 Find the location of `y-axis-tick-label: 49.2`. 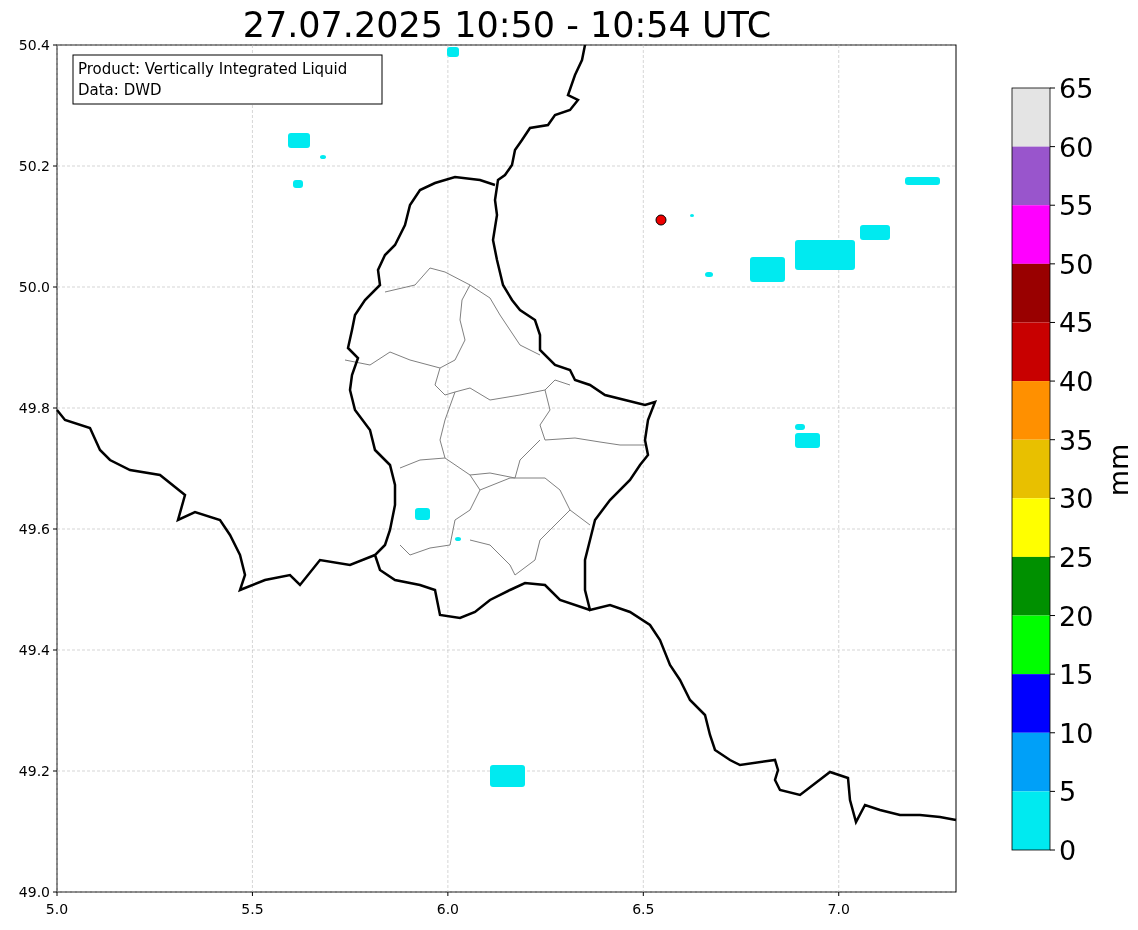

y-axis-tick-label: 49.2 is located at coordinates (34, 771).